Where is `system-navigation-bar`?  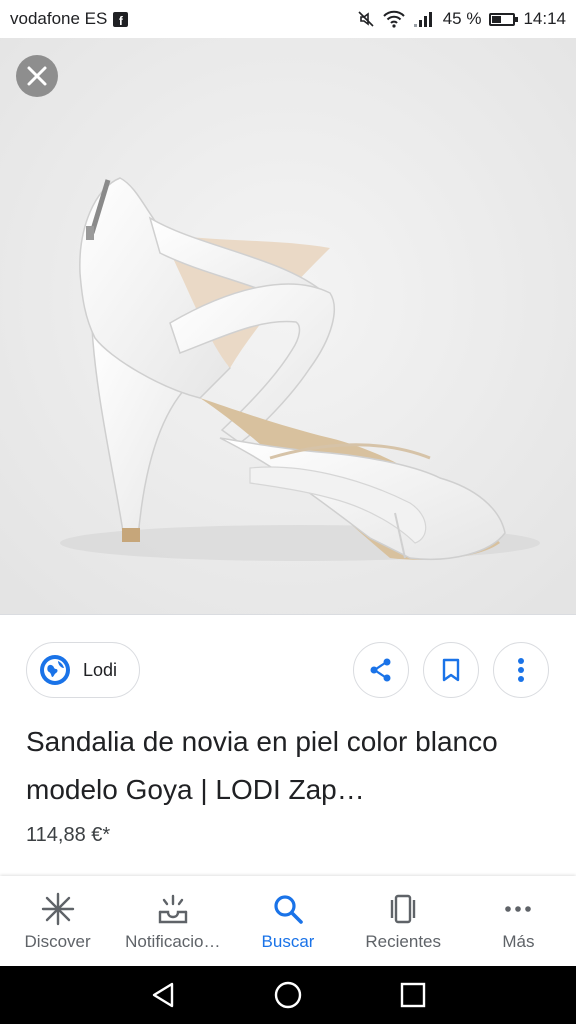
system-navigation-bar is located at coordinates (288, 995).